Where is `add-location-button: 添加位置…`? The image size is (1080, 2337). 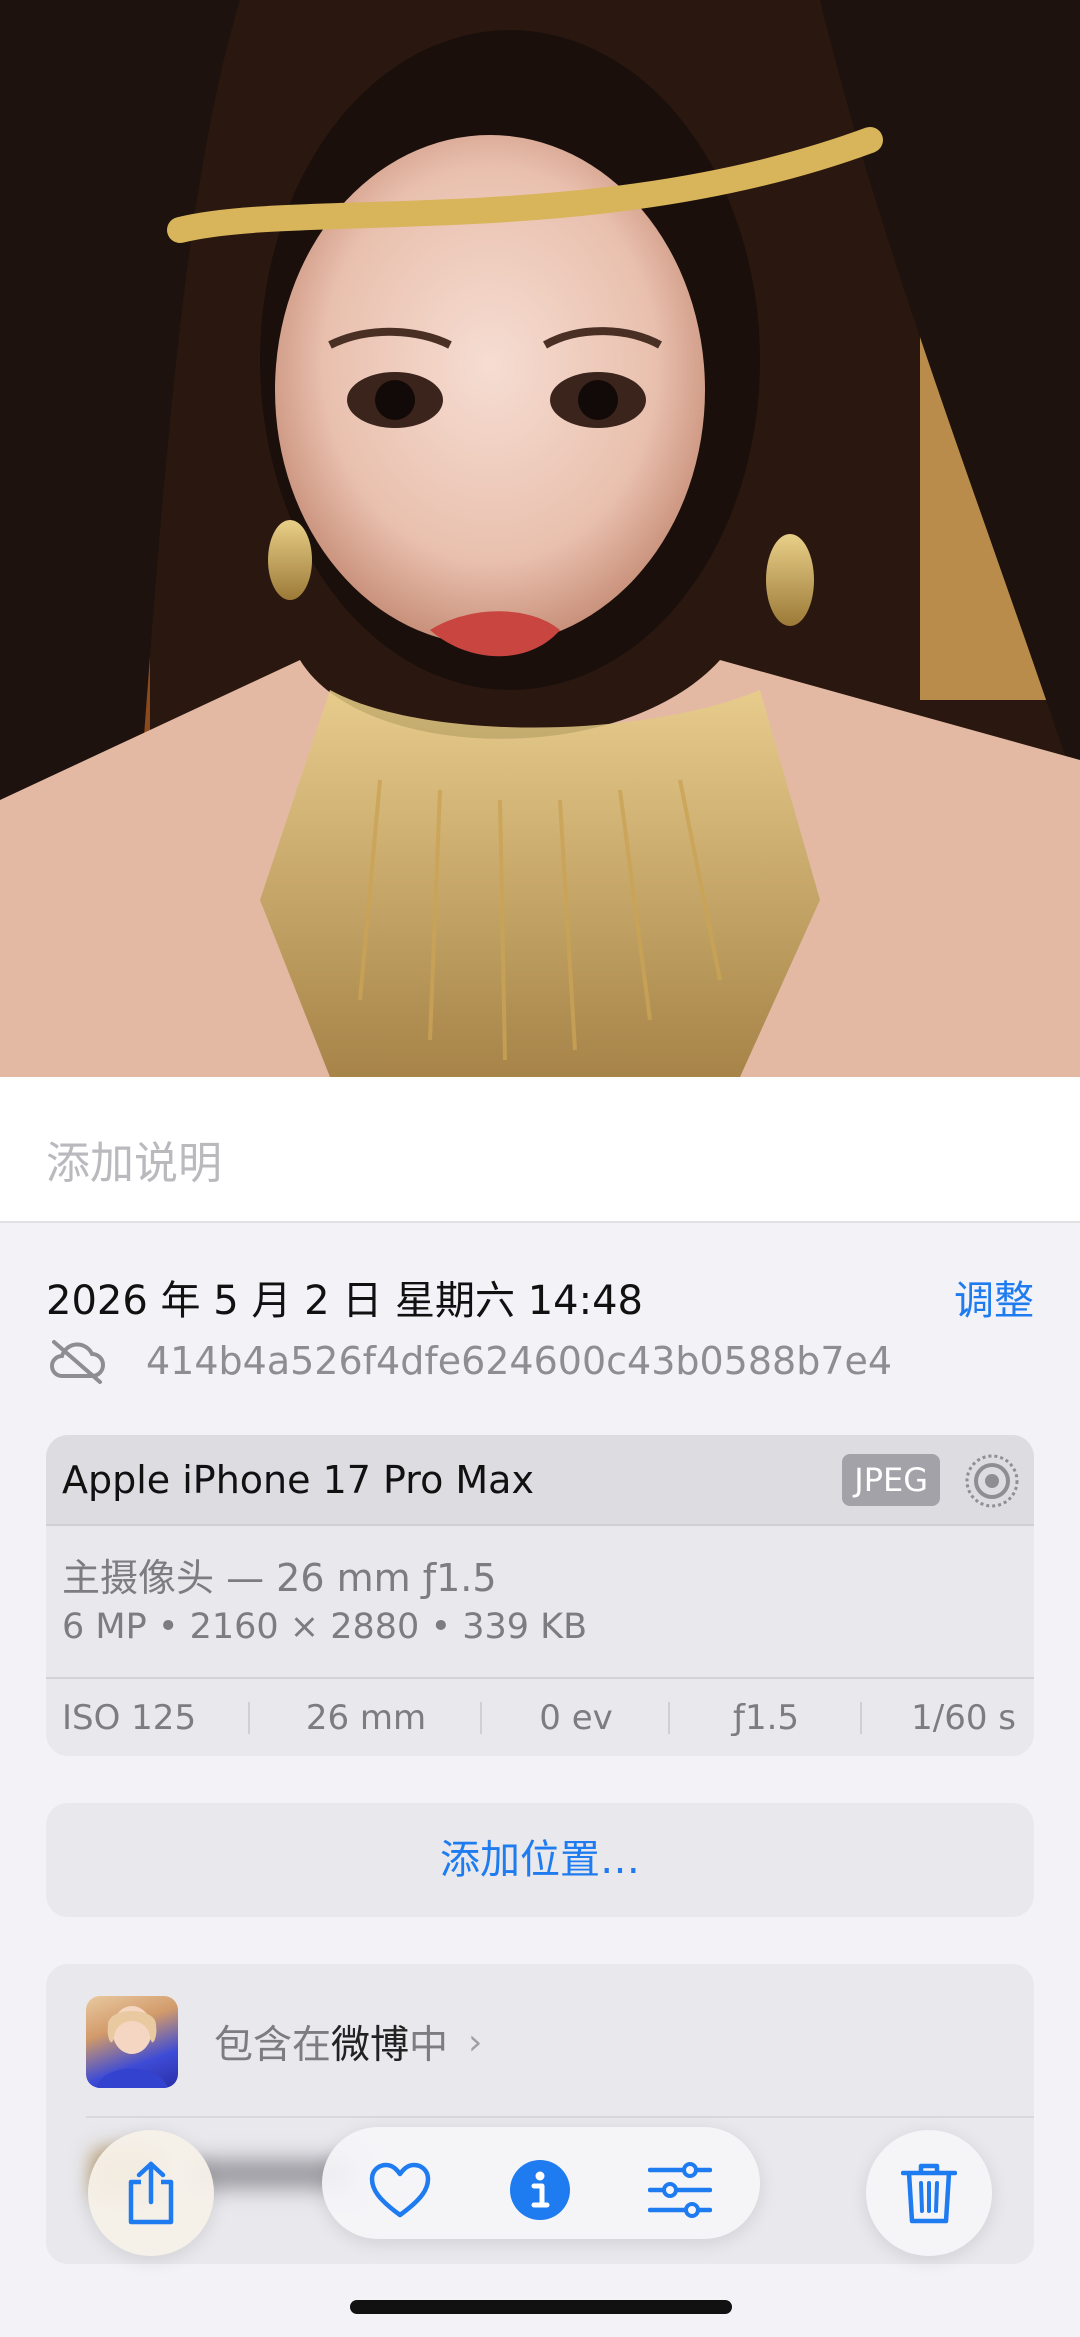 add-location-button: 添加位置… is located at coordinates (540, 1860).